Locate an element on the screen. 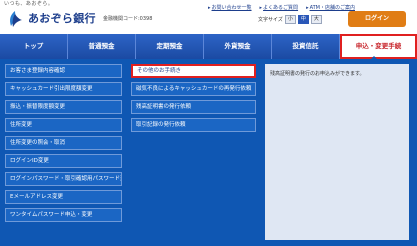 This screenshot has height=246, width=417. font-size-small-button: 小 is located at coordinates (290, 19).